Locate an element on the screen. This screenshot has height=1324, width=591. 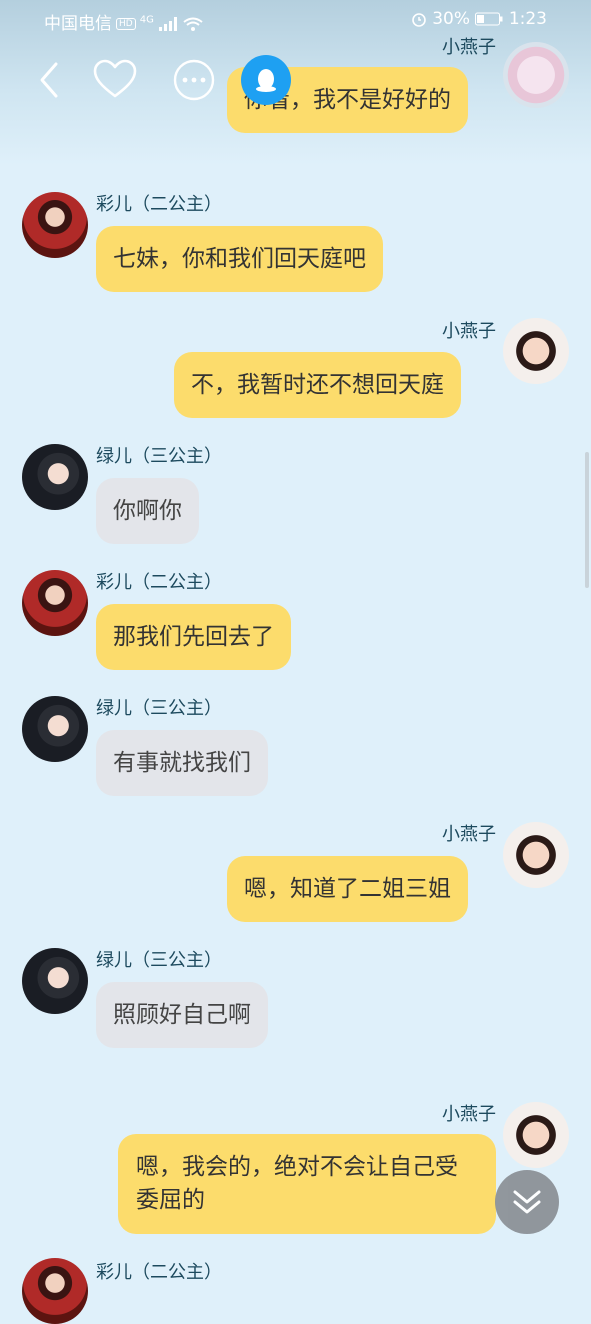
favorite-button is located at coordinates (115, 80).